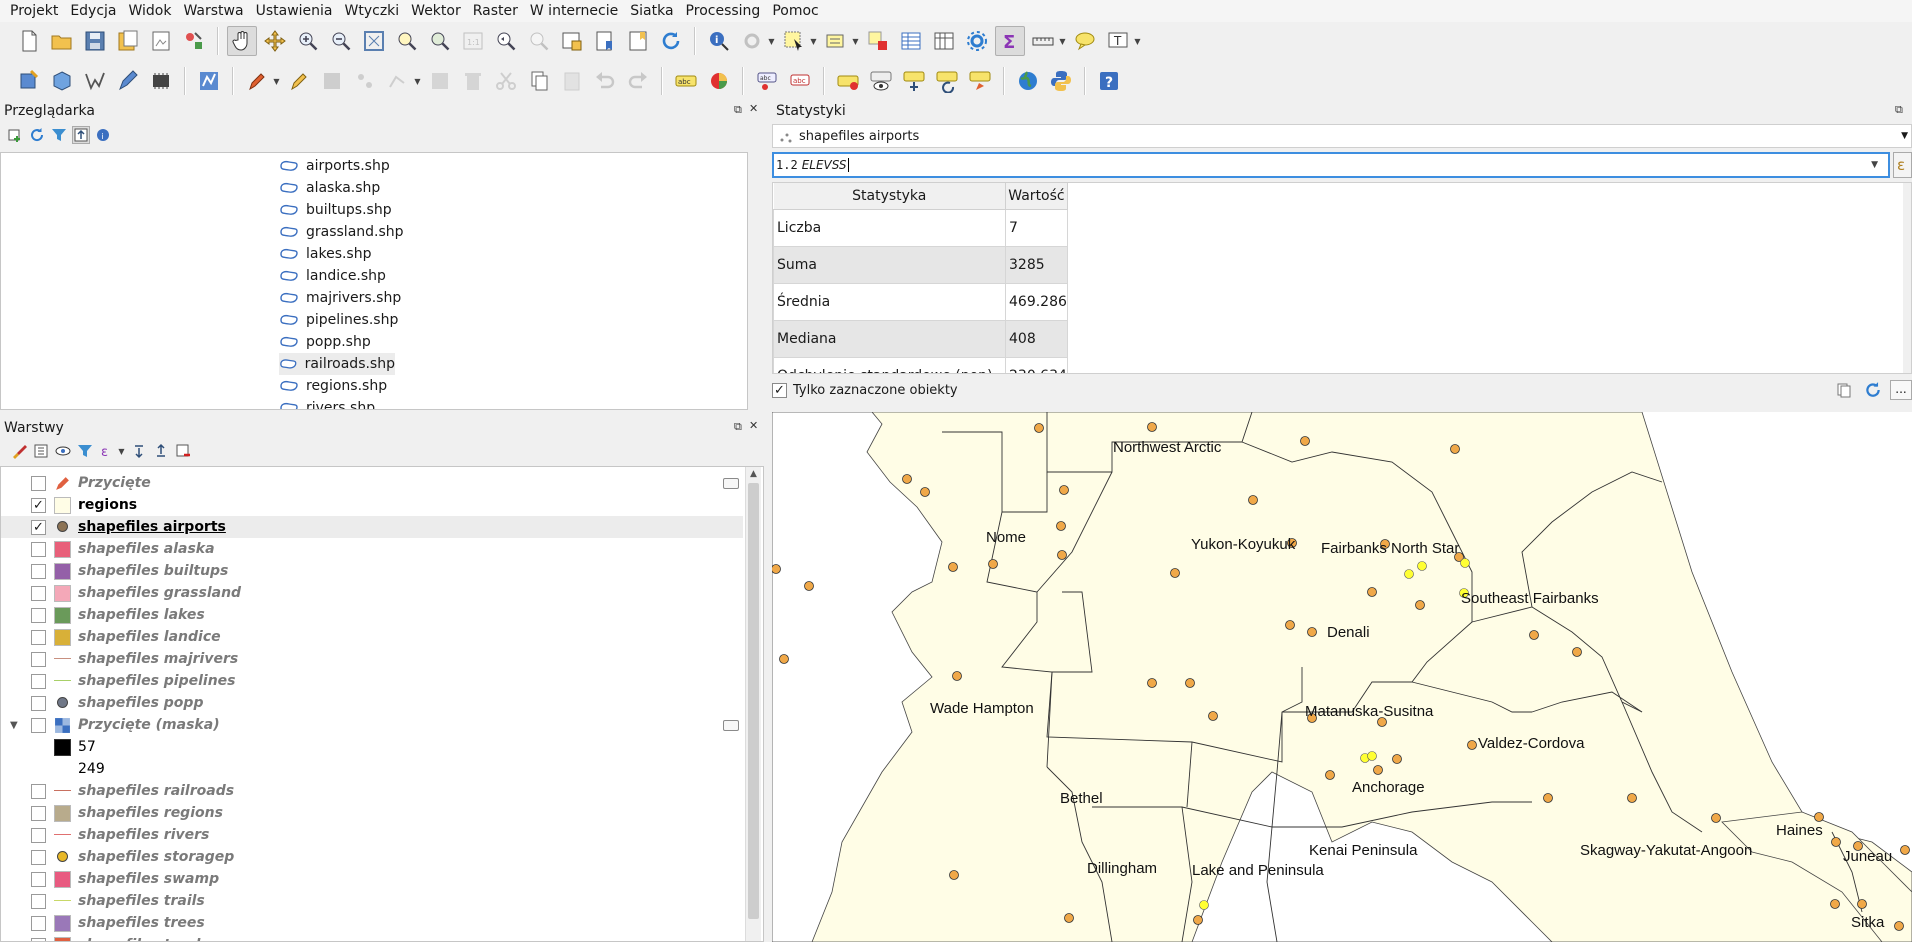 Image resolution: width=1912 pixels, height=942 pixels. Describe the element at coordinates (93, 11) in the screenshot. I see `menu-edycja: Edycja` at that location.